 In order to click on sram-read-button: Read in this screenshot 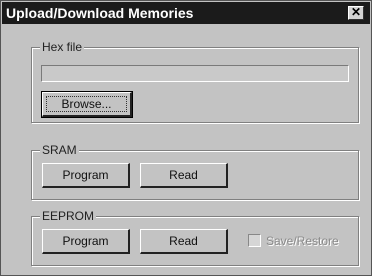, I will do `click(184, 175)`.